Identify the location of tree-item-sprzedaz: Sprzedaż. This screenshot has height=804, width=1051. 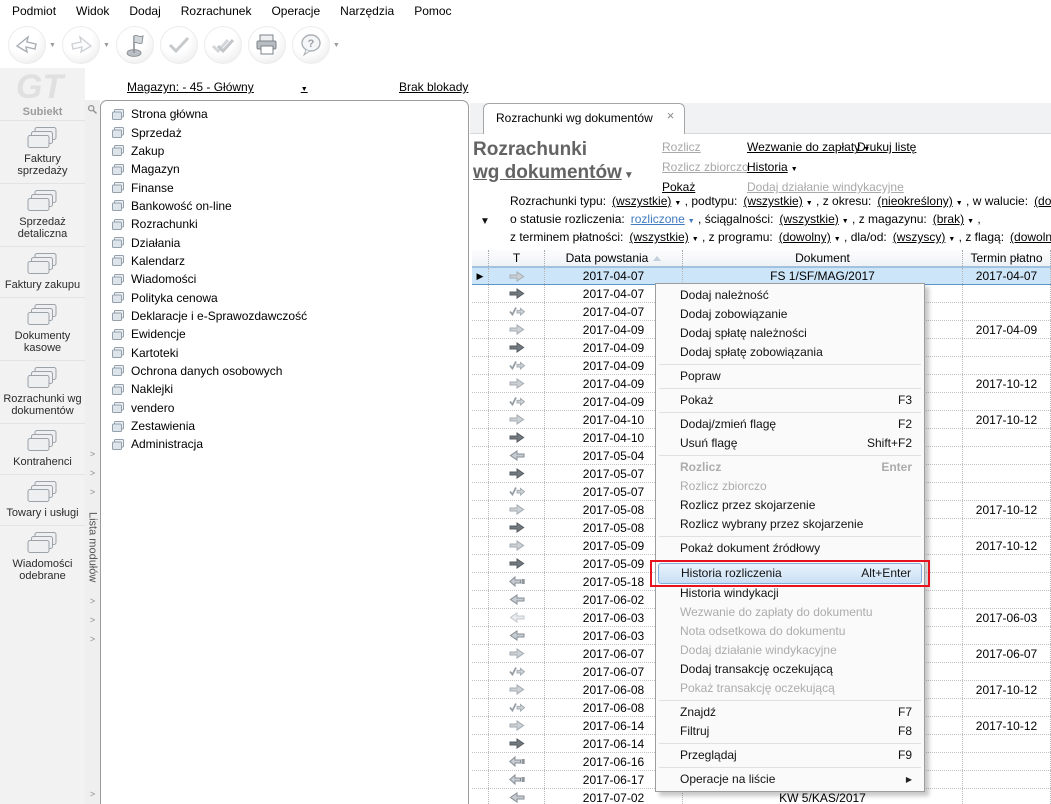
(288, 132).